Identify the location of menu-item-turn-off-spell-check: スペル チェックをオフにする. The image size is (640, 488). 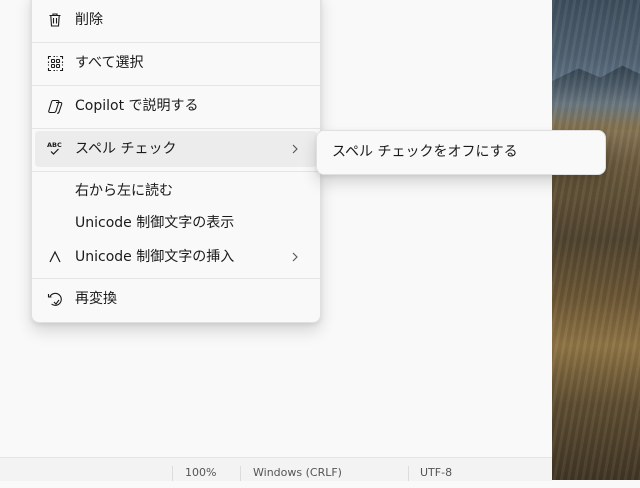
(461, 152).